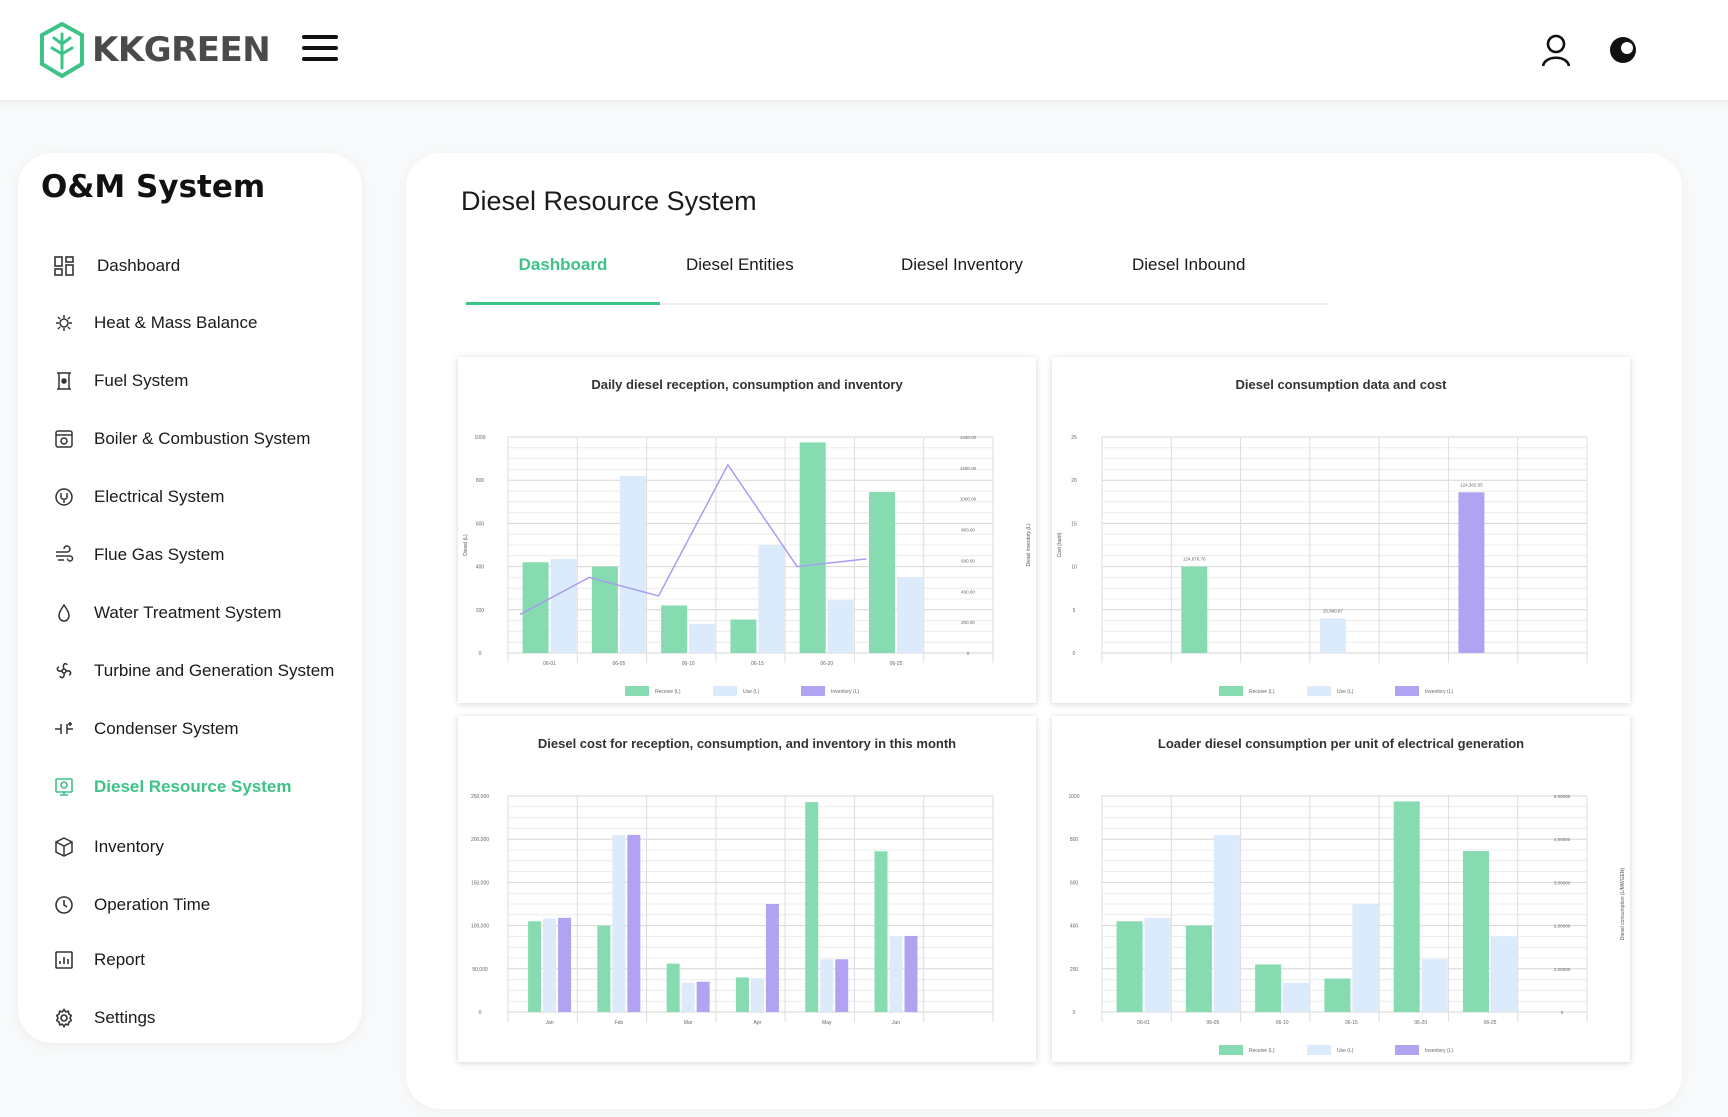  What do you see at coordinates (480, 481) in the screenshot?
I see `y-tick-label: 800` at bounding box center [480, 481].